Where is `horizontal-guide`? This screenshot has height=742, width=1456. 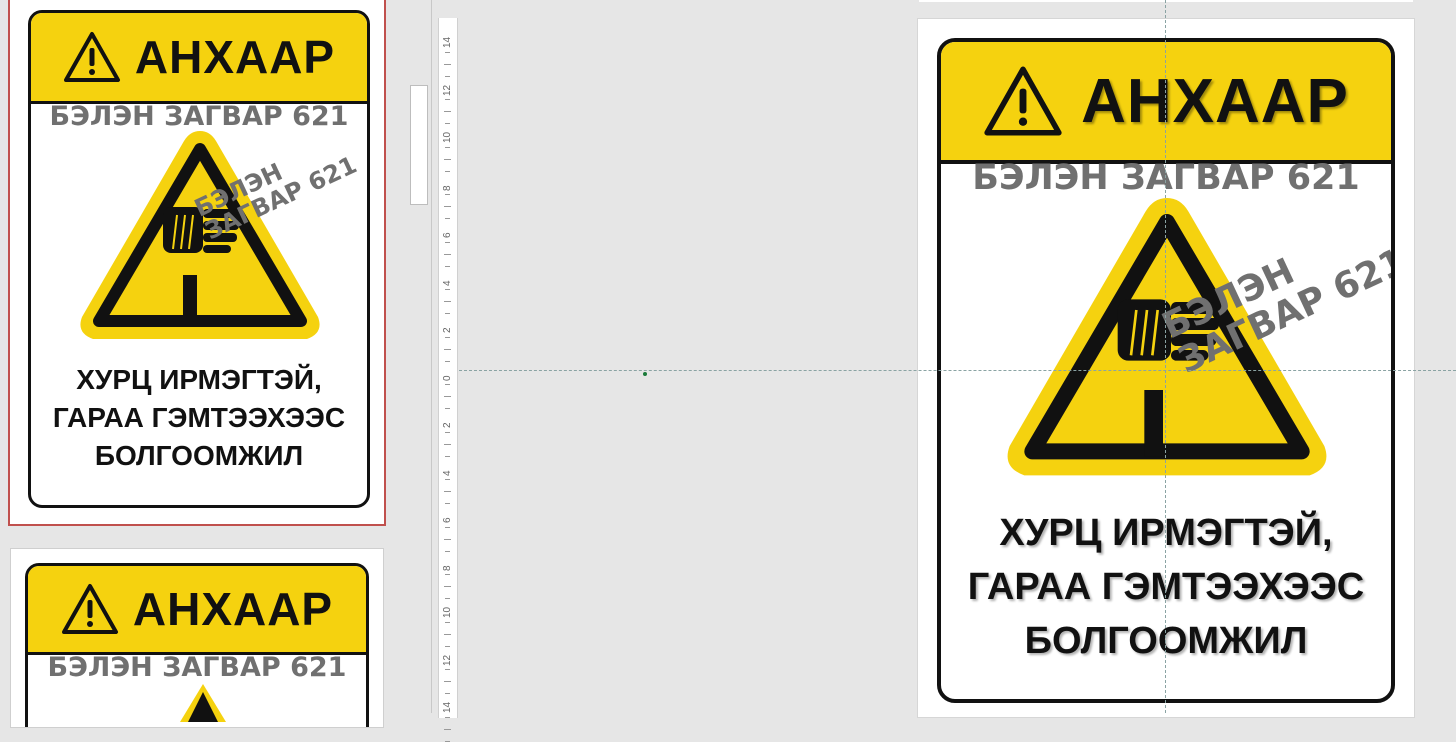 horizontal-guide is located at coordinates (957, 370).